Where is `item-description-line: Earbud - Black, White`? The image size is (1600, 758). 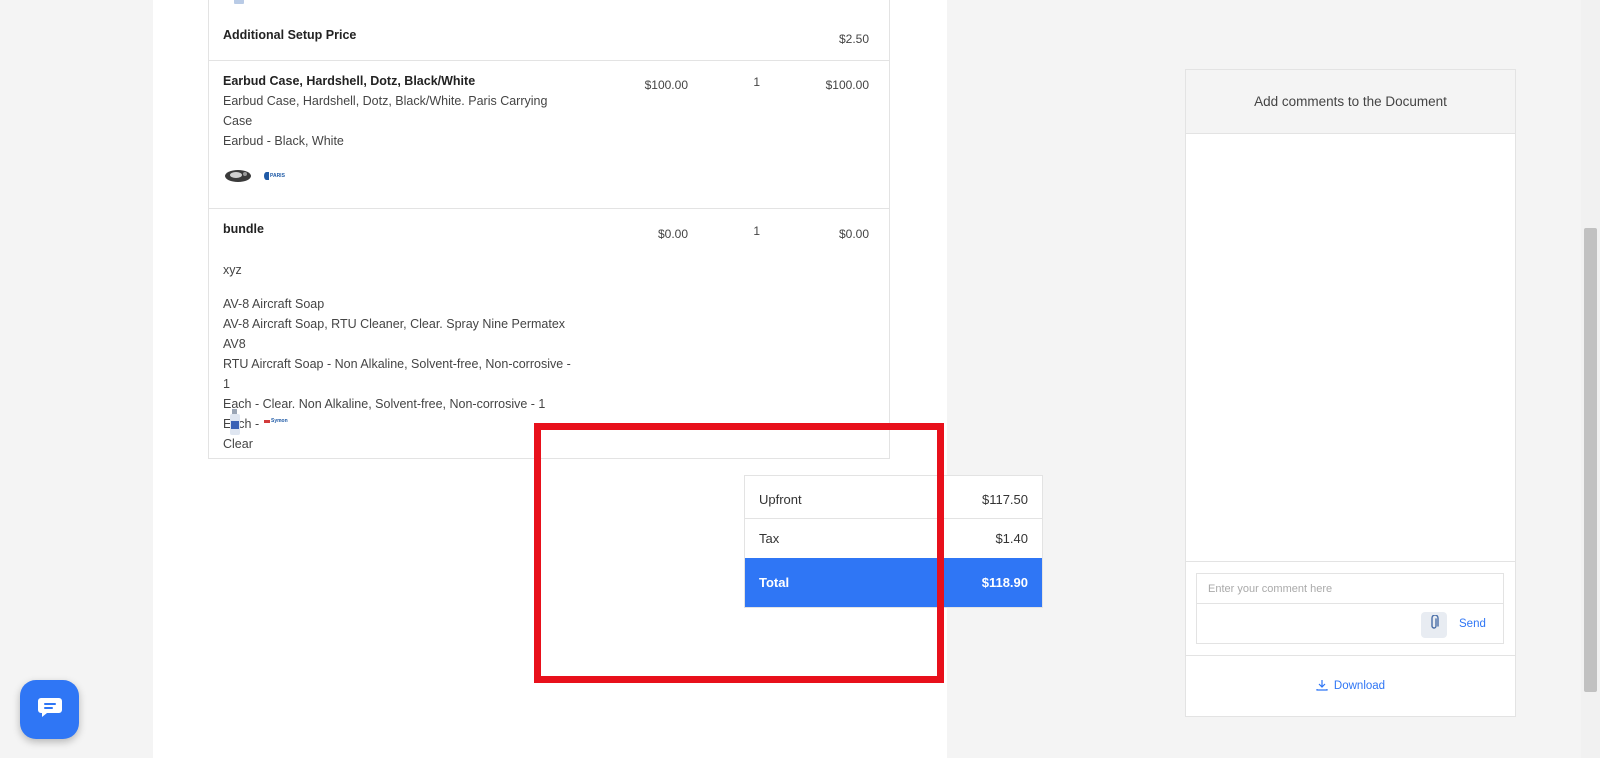 item-description-line: Earbud - Black, White is located at coordinates (283, 141).